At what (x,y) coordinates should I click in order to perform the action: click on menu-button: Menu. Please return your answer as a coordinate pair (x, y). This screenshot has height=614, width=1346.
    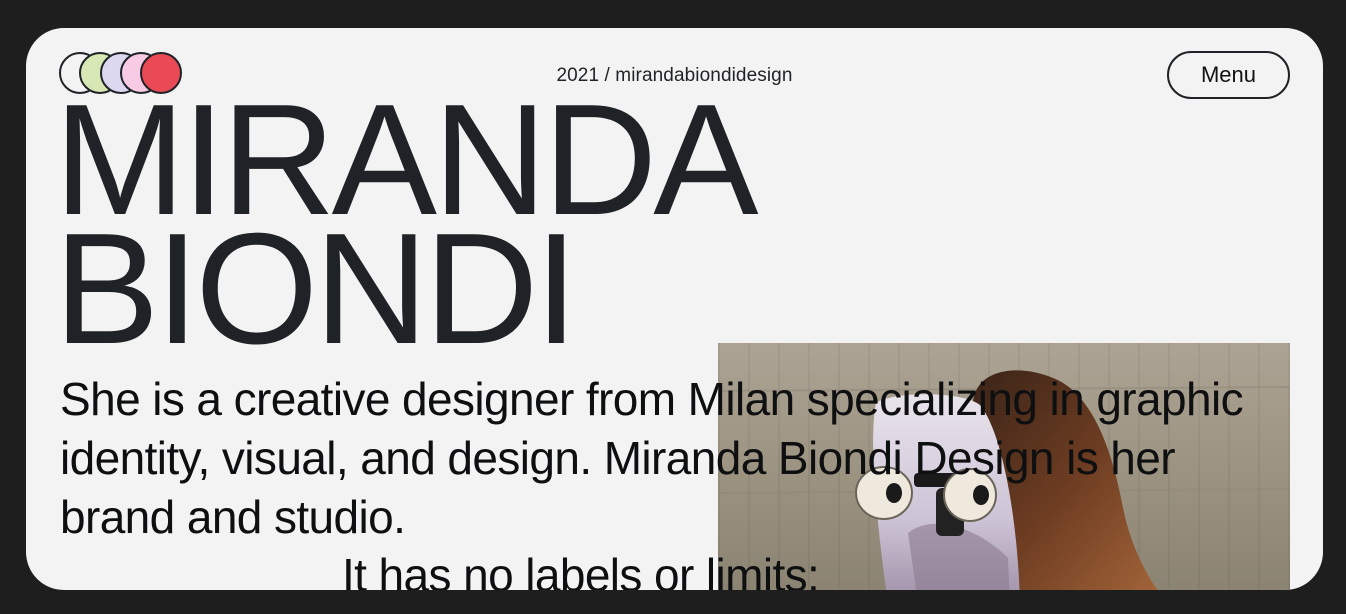
    Looking at the image, I should click on (1228, 75).